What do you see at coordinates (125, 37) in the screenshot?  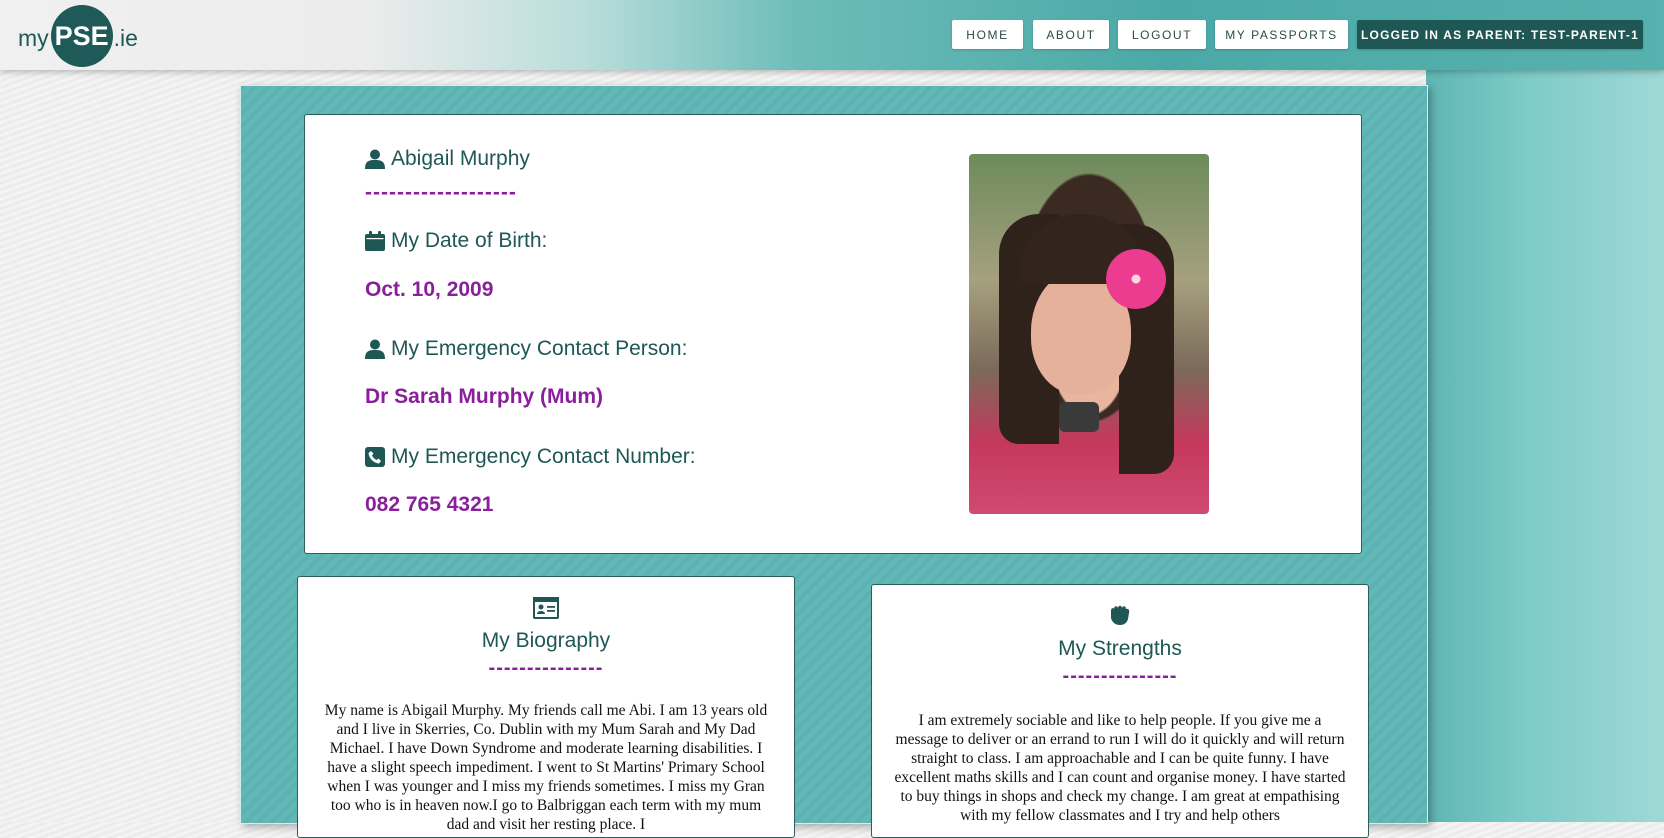 I see `logo-suffix: .ie` at bounding box center [125, 37].